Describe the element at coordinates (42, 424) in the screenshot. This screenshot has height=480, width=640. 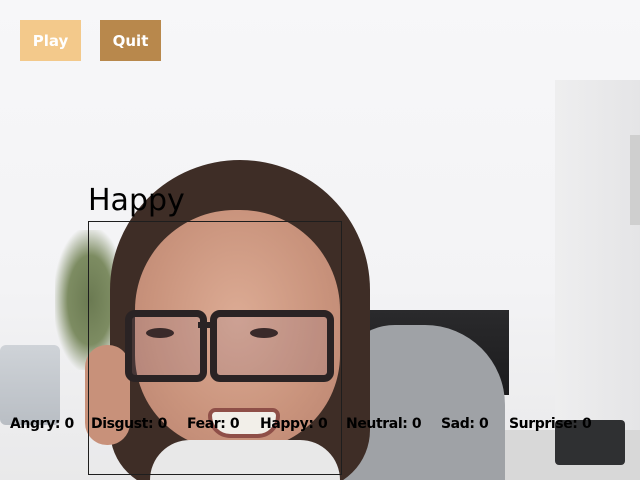
I see `count-angry: Angry: 0` at that location.